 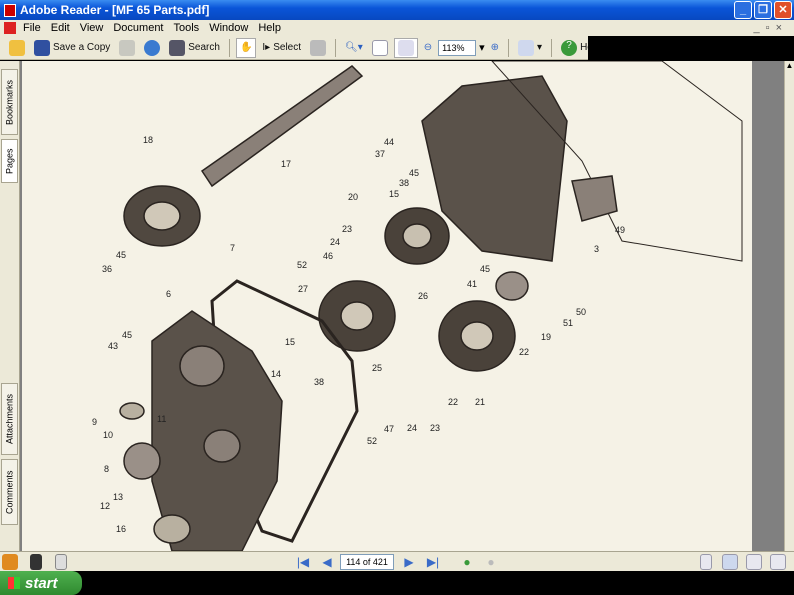 I want to click on part-number-label: 17, so click(x=286, y=164).